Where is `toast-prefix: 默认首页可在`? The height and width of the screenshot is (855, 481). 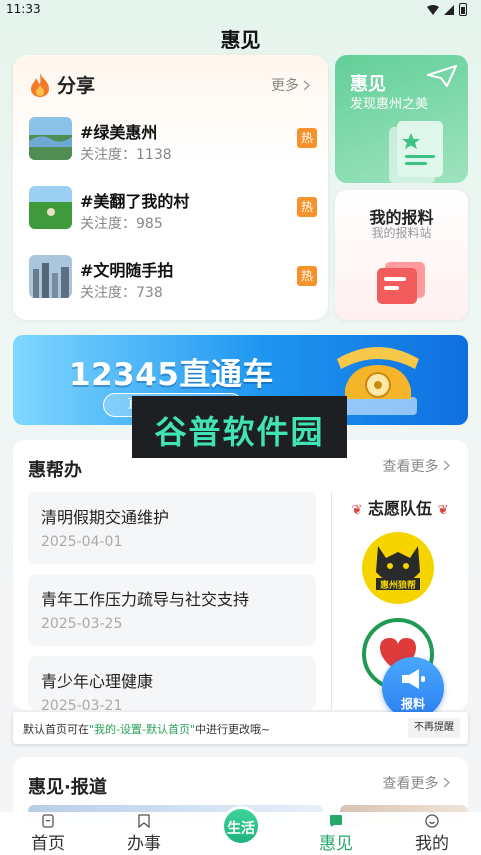
toast-prefix: 默认首页可在 is located at coordinates (56, 729).